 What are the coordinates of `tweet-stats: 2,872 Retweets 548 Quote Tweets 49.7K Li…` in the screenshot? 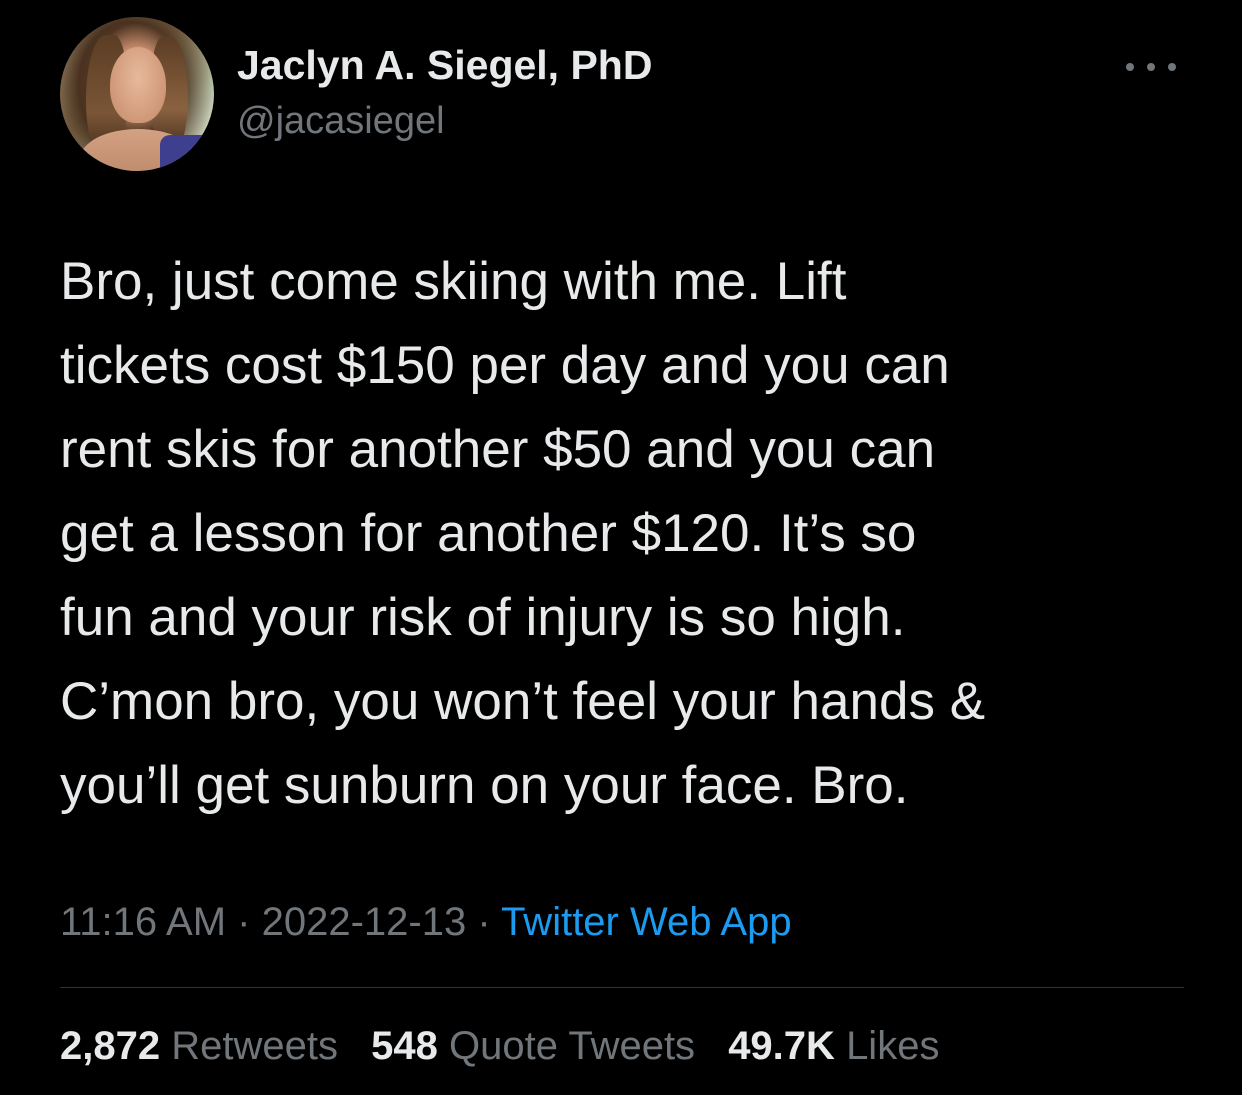 It's located at (510, 1046).